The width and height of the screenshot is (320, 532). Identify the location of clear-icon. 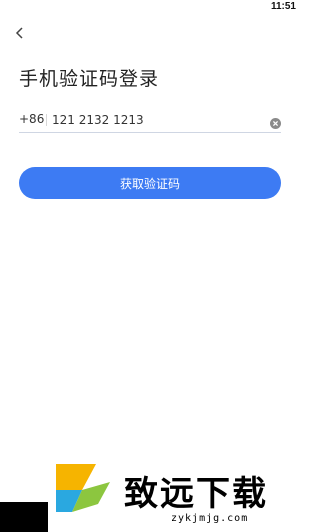
(275, 123).